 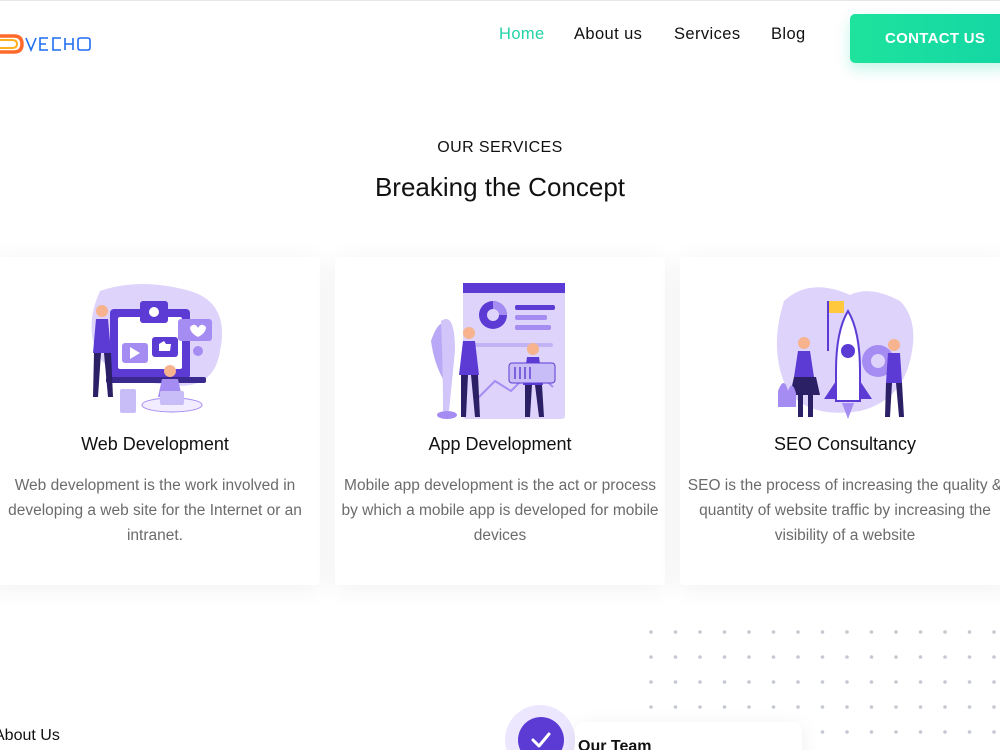 I want to click on brand-logo, so click(x=55, y=44).